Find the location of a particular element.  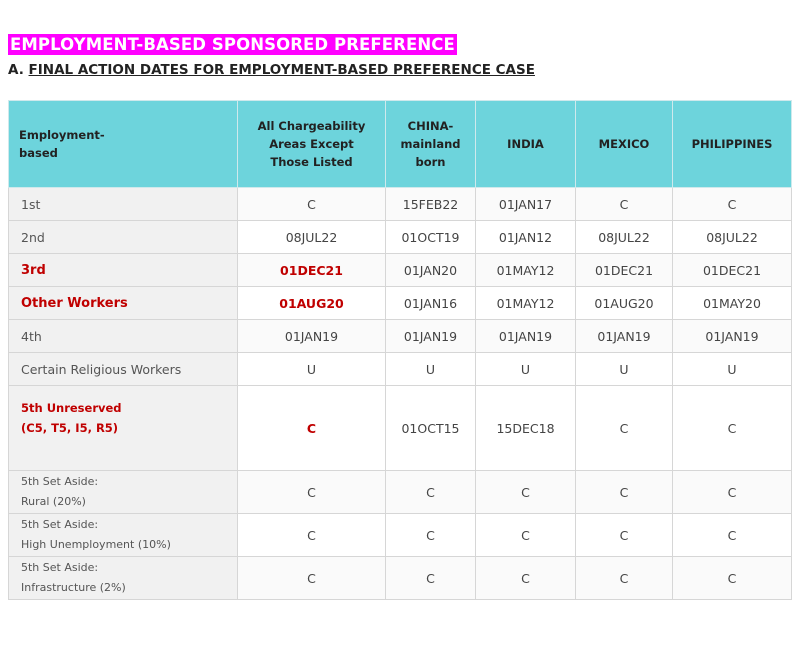

row-label: 5th Set Aside: Infrastructure (2%) is located at coordinates (123, 578).